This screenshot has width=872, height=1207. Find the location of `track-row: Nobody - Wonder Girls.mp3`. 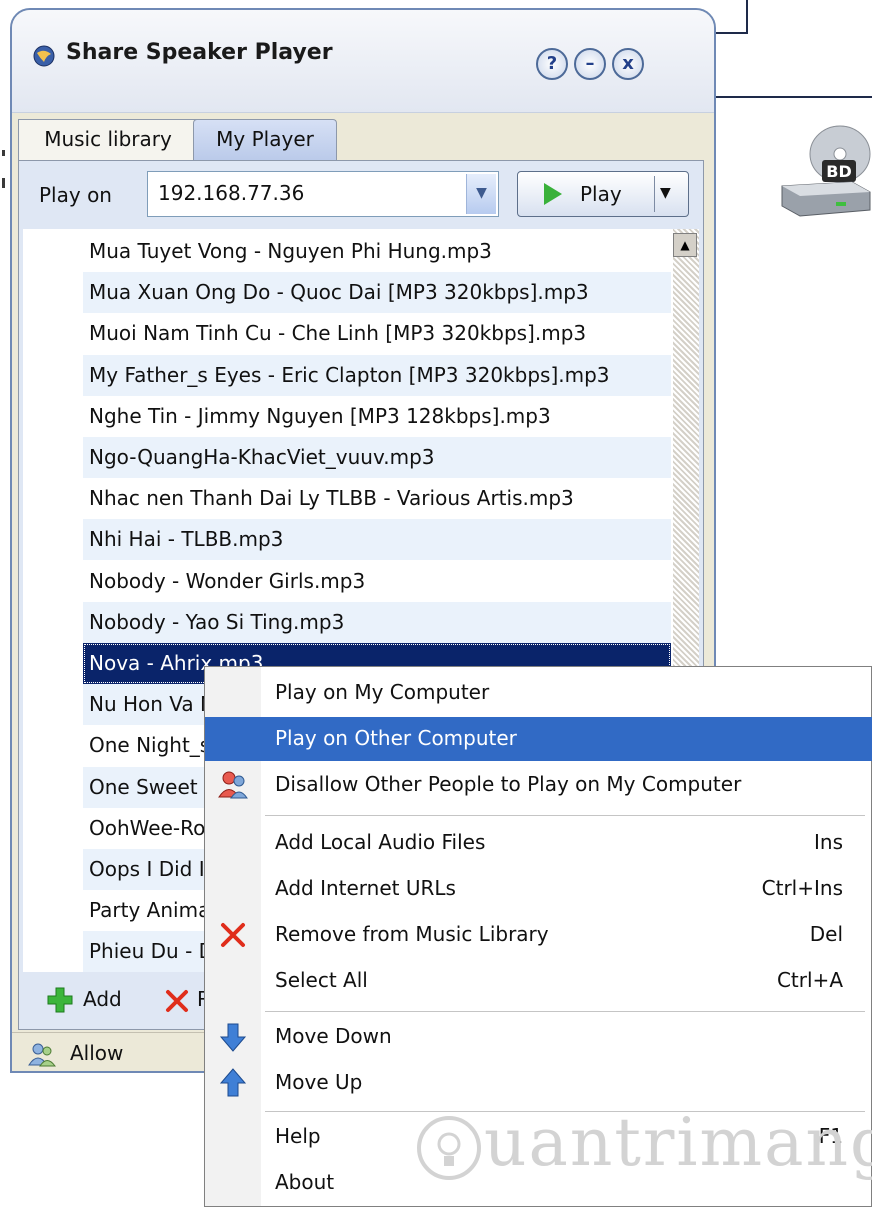

track-row: Nobody - Wonder Girls.mp3 is located at coordinates (377, 581).